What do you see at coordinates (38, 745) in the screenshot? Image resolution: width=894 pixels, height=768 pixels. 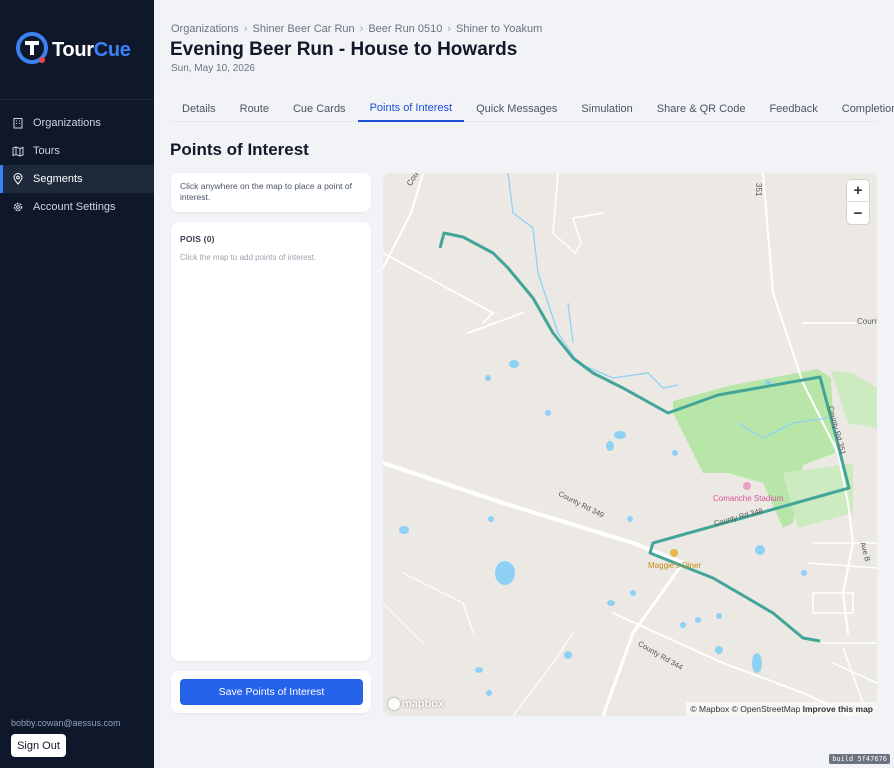 I see `sign-out-button: Sign Out` at bounding box center [38, 745].